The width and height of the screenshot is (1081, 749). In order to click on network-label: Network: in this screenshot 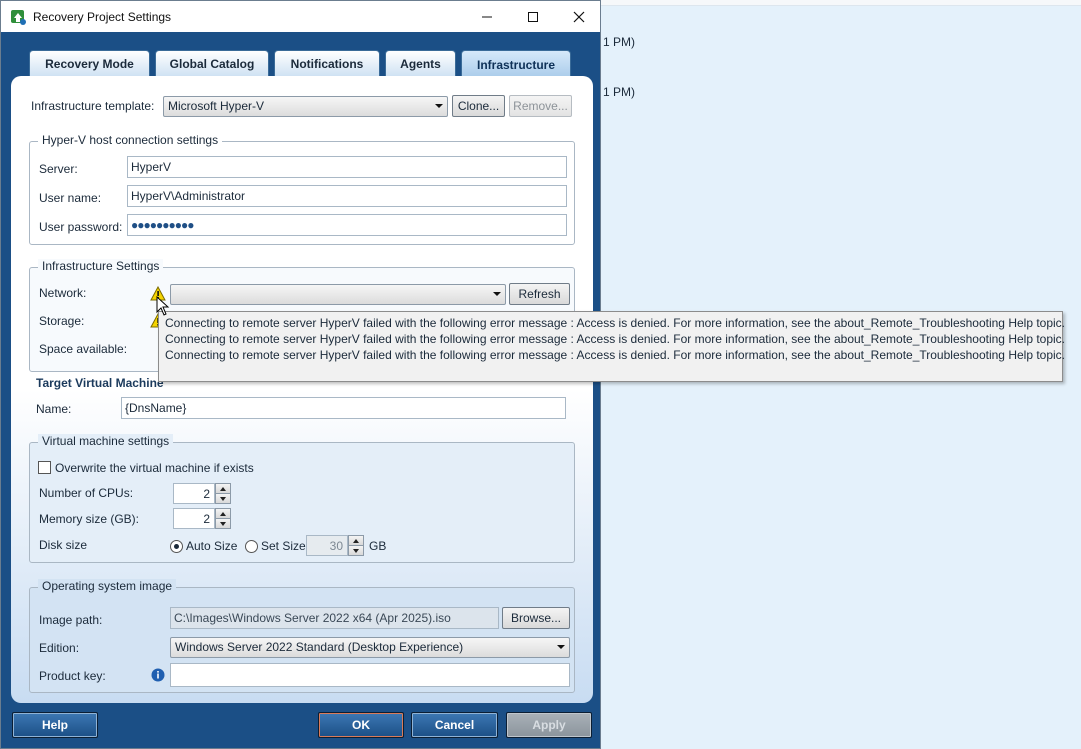, I will do `click(63, 293)`.